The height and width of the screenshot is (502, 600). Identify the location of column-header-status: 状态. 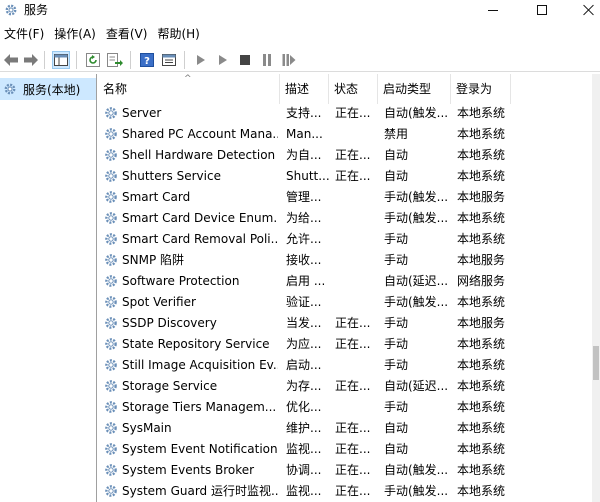
(353, 89).